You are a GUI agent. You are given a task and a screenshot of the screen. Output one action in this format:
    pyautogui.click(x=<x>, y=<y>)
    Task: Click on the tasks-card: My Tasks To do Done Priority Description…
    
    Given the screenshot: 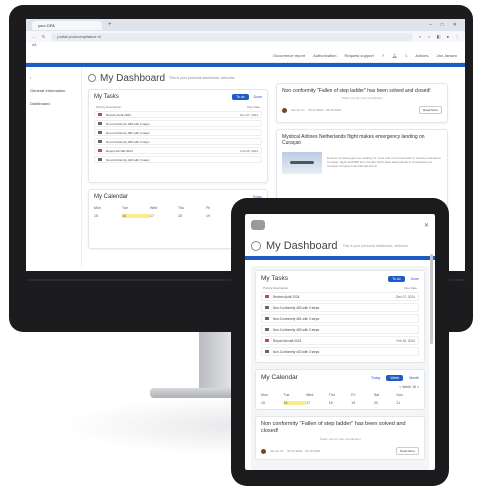 What is the action you would take?
    pyautogui.click(x=178, y=136)
    